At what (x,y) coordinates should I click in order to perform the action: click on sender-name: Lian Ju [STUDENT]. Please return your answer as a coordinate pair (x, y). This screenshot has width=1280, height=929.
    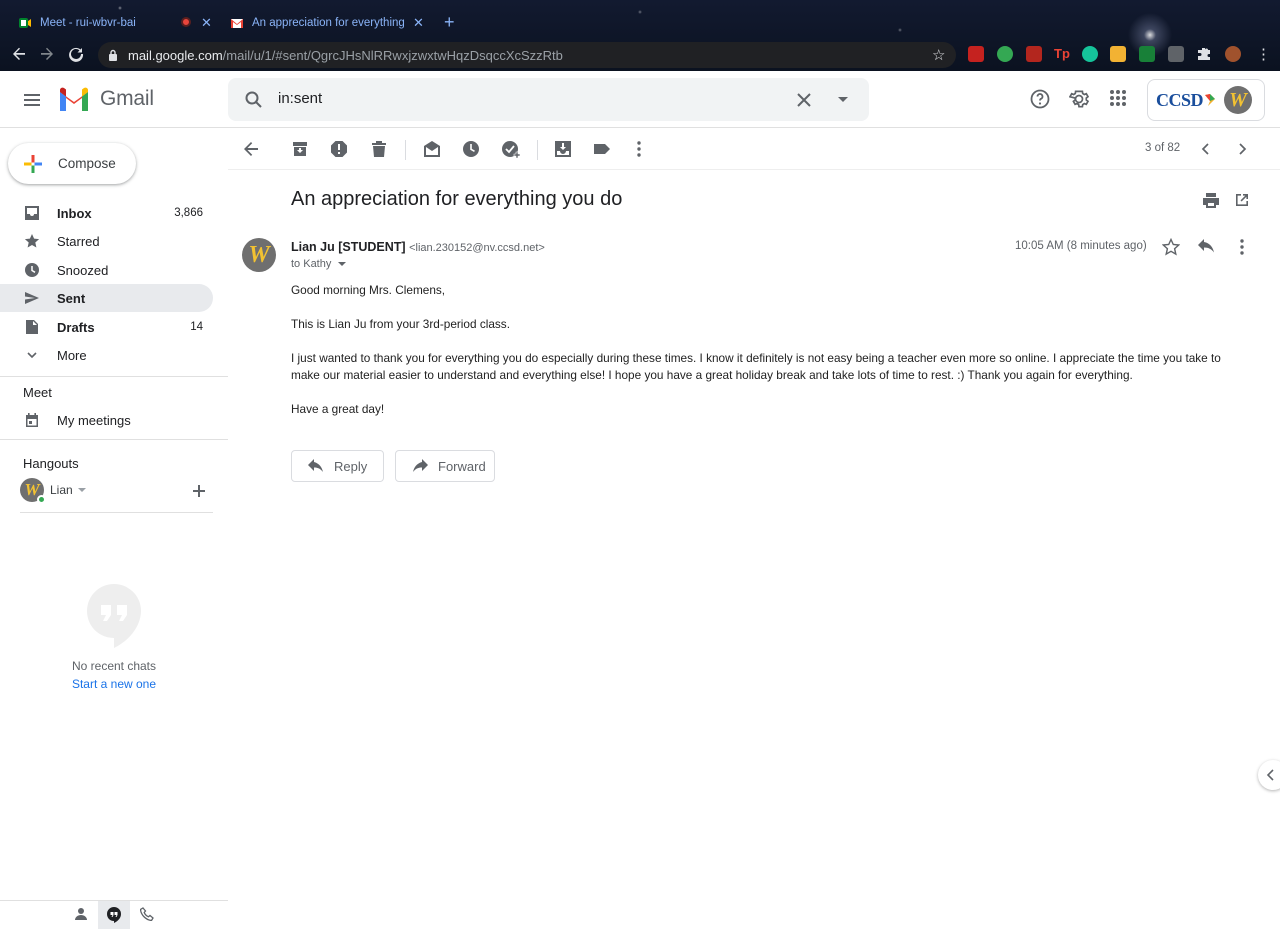
    Looking at the image, I should click on (348, 247).